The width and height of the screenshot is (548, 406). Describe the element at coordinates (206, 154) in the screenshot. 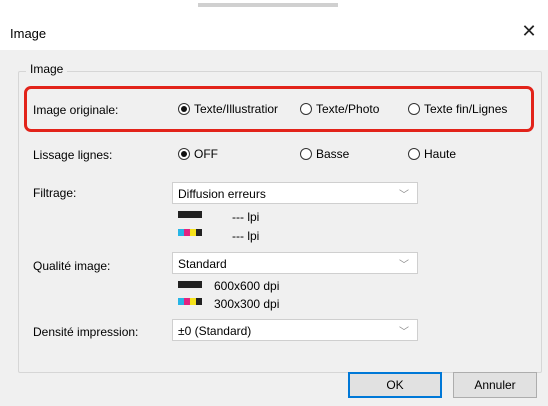

I see `radio-label: OFF` at that location.